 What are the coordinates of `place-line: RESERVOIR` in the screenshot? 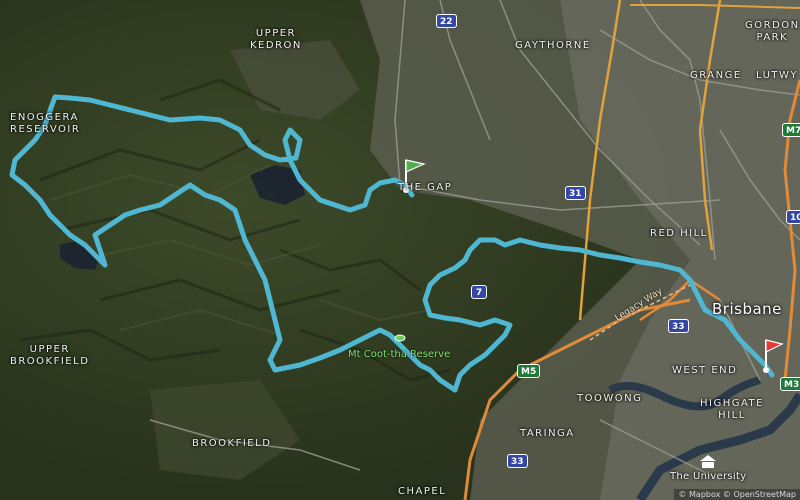 It's located at (45, 129).